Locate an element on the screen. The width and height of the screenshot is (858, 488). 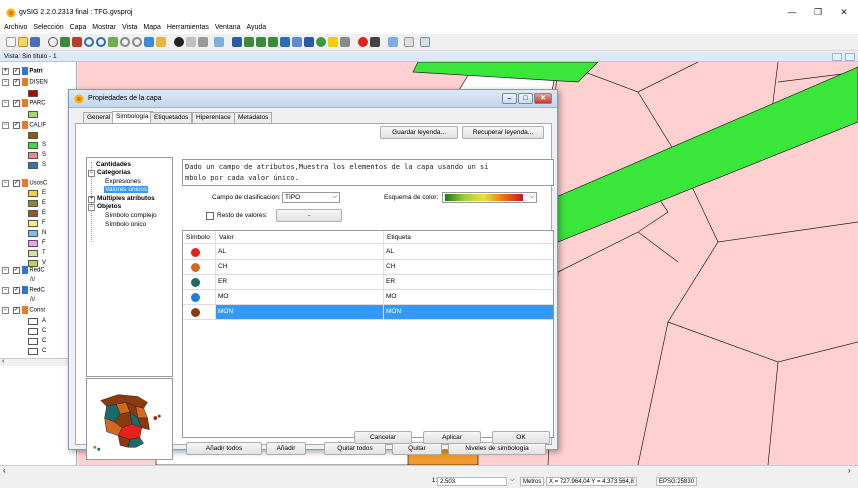
value-cell: ER is located at coordinates (299, 282).